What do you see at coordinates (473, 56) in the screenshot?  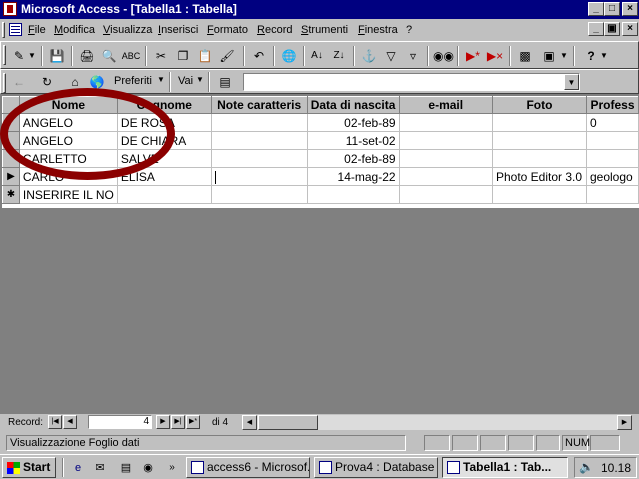 I see `new-record-icon: ▶*` at bounding box center [473, 56].